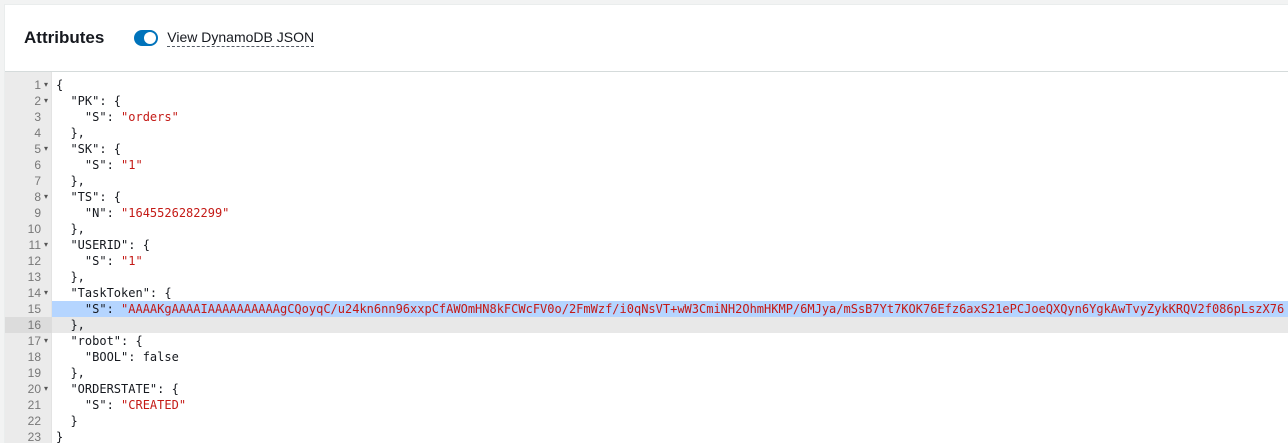  I want to click on json-punctuation: {, so click(60, 85).